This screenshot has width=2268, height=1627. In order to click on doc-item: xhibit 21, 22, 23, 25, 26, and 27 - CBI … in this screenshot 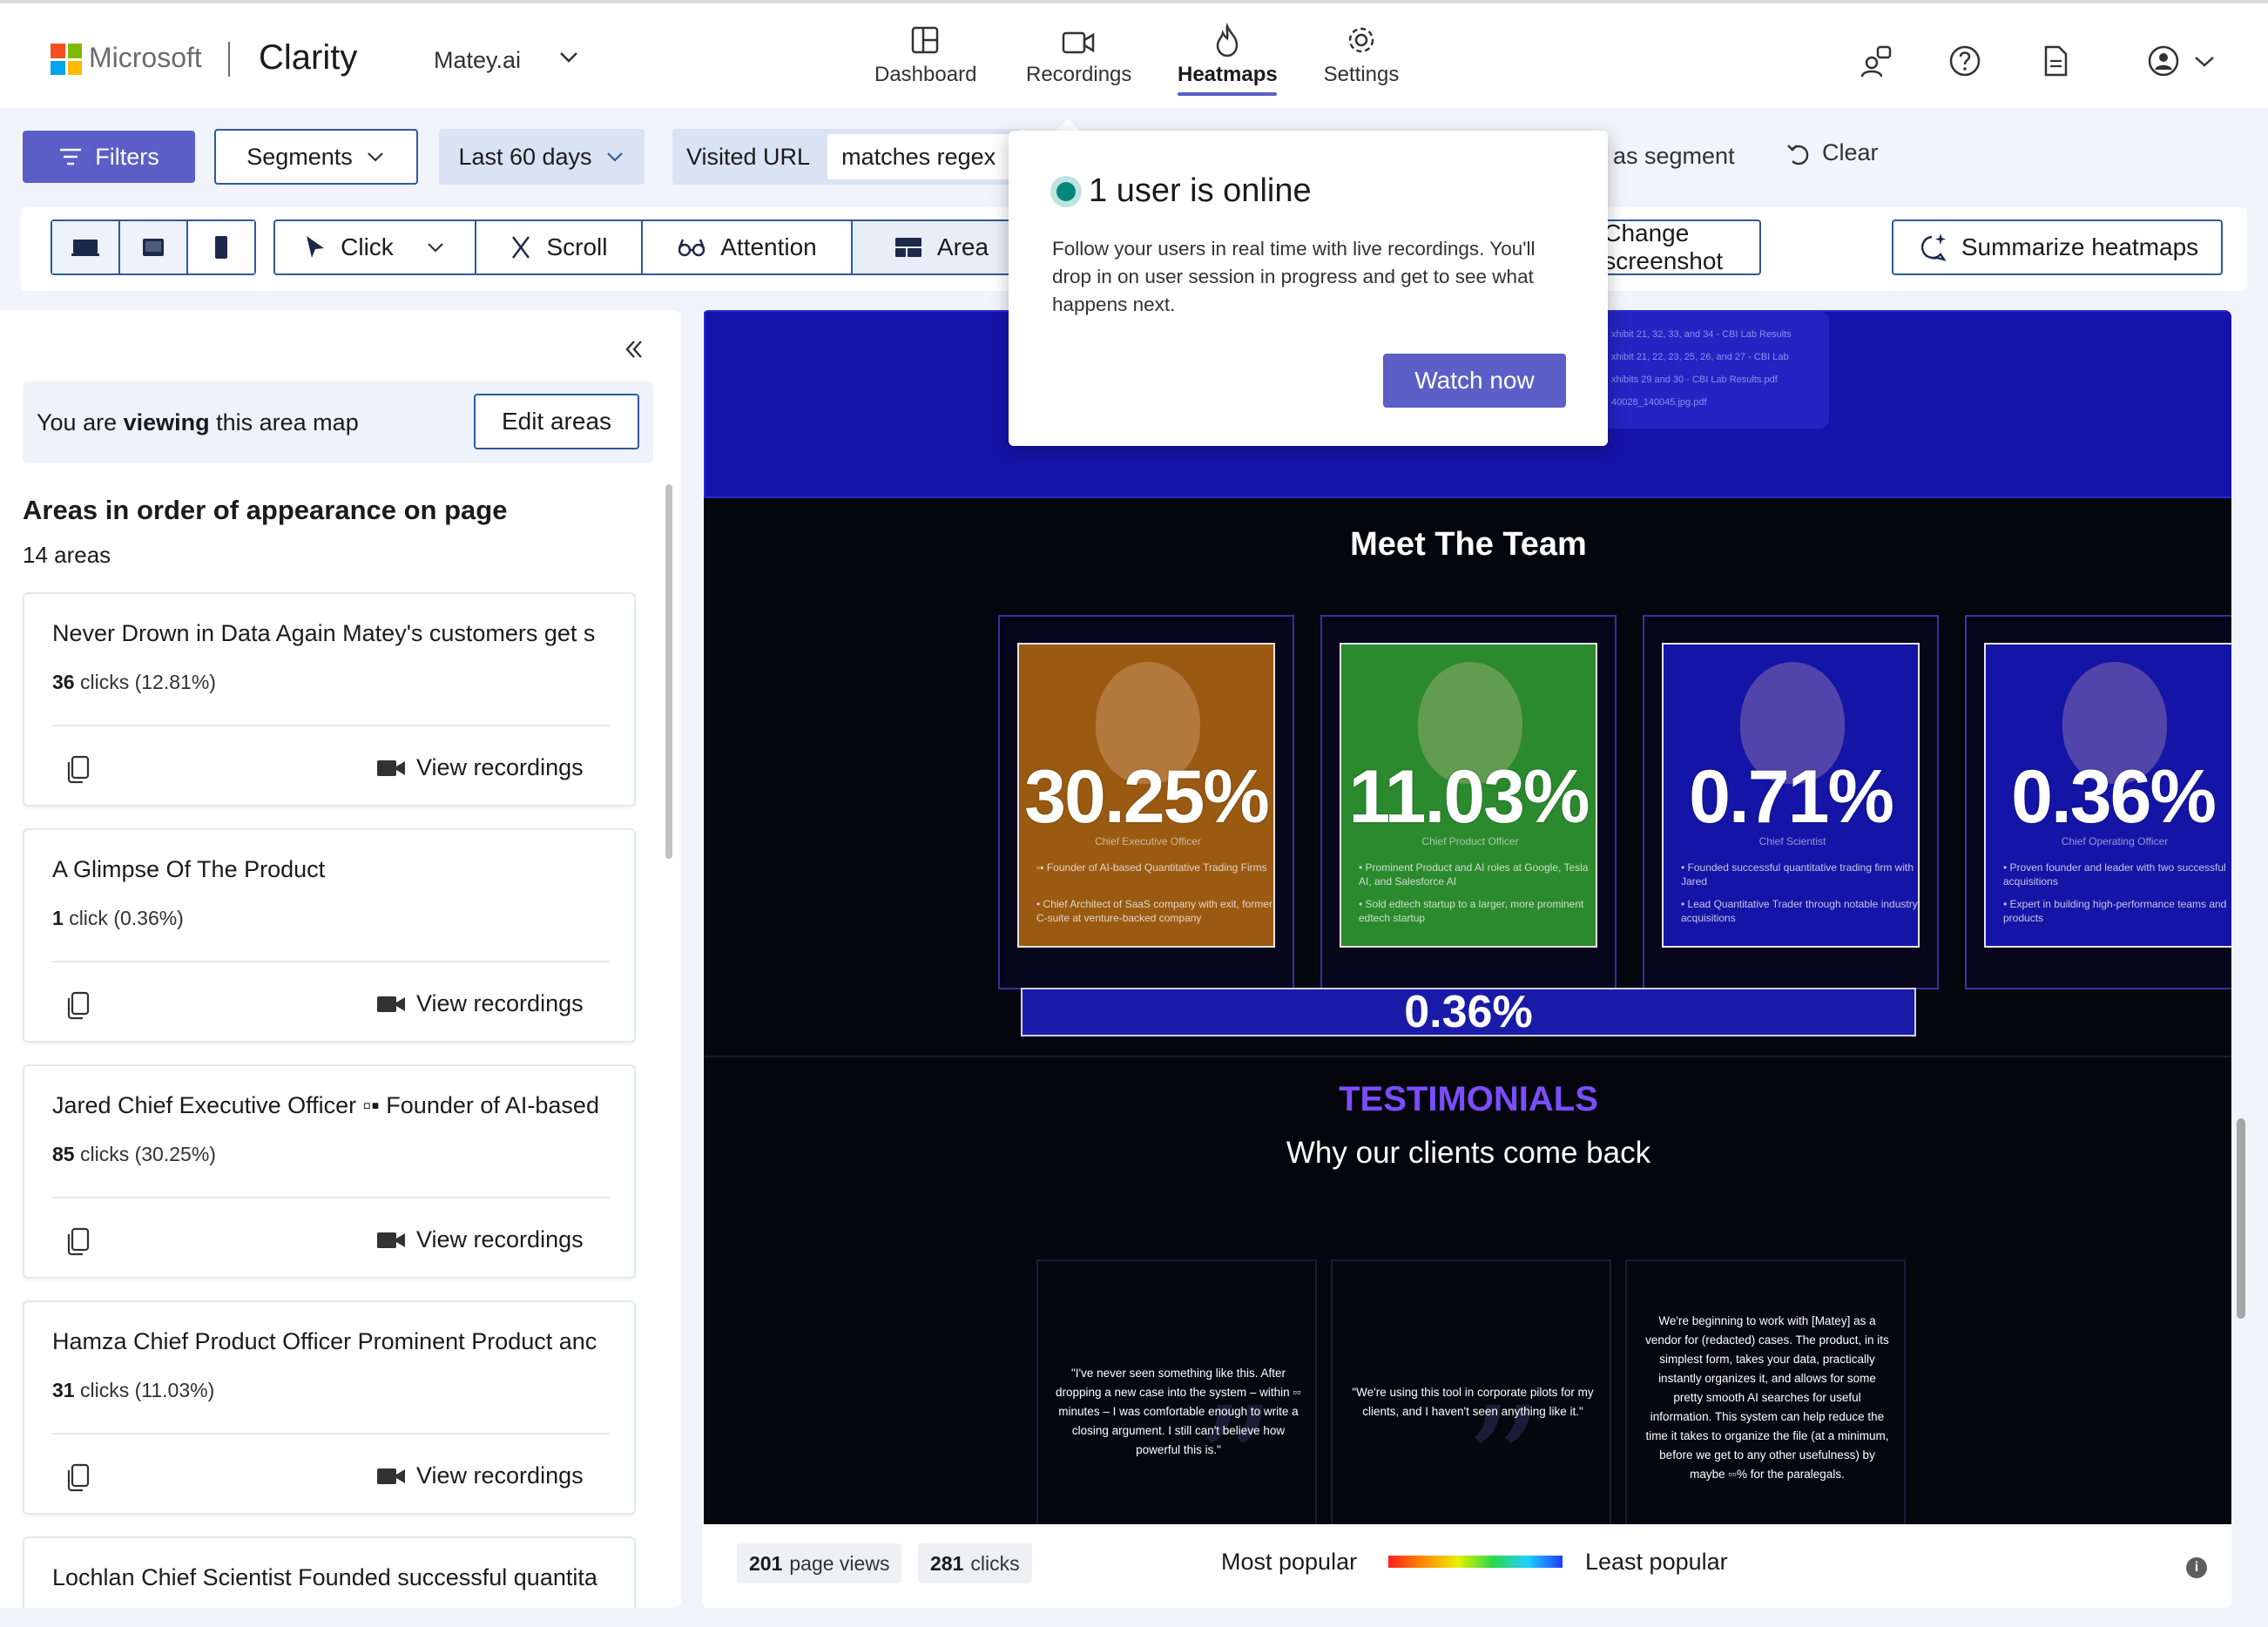, I will do `click(1700, 357)`.